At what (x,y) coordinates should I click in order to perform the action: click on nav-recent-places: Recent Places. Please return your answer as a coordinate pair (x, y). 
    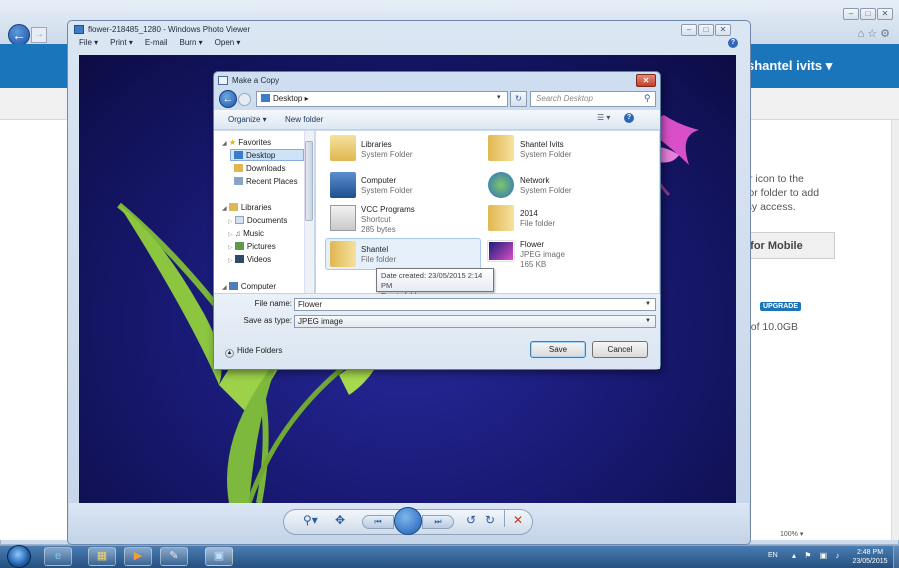
    Looking at the image, I should click on (266, 181).